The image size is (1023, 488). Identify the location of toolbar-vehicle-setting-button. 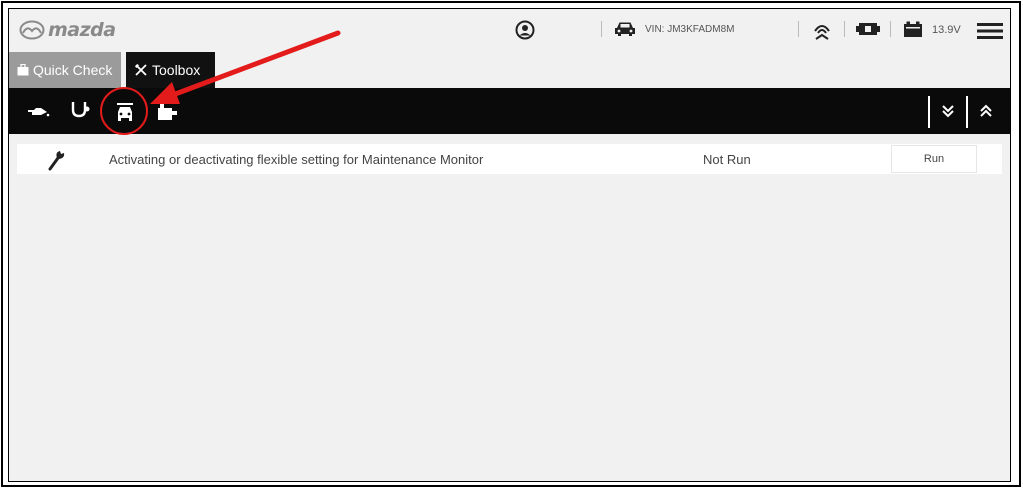
(125, 111).